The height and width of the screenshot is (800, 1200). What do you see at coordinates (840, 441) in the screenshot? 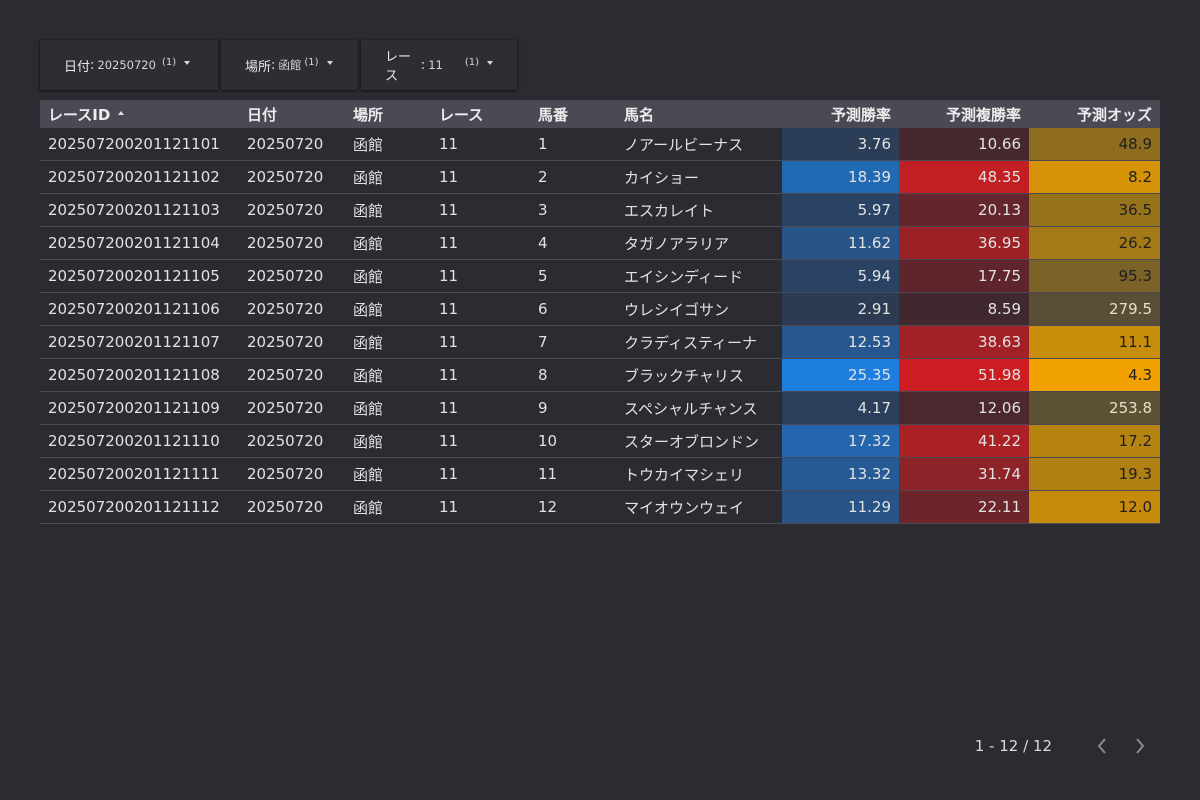
I see `cell-win-rate: 17.32` at bounding box center [840, 441].